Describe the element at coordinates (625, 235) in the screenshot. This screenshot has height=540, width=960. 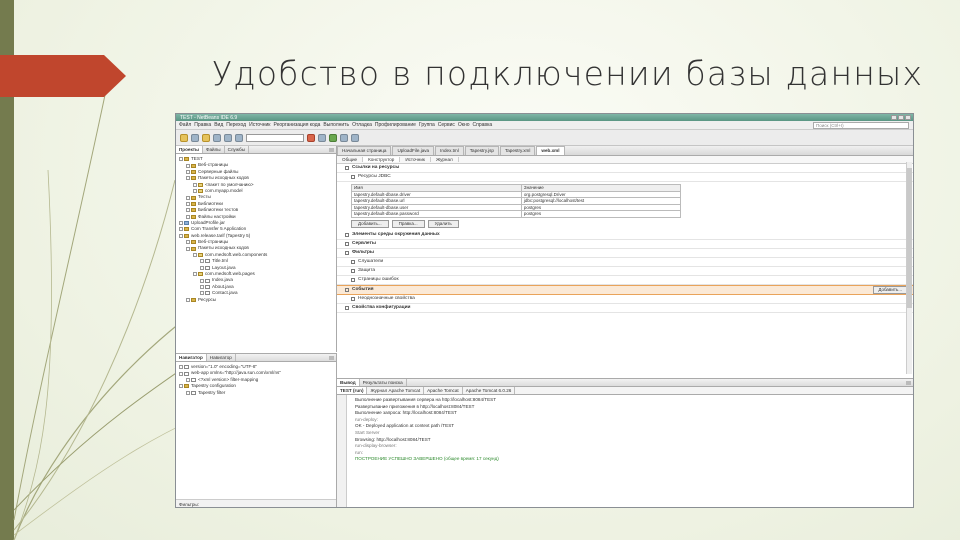
I see `section-env: Элементы среды окружения данных` at that location.